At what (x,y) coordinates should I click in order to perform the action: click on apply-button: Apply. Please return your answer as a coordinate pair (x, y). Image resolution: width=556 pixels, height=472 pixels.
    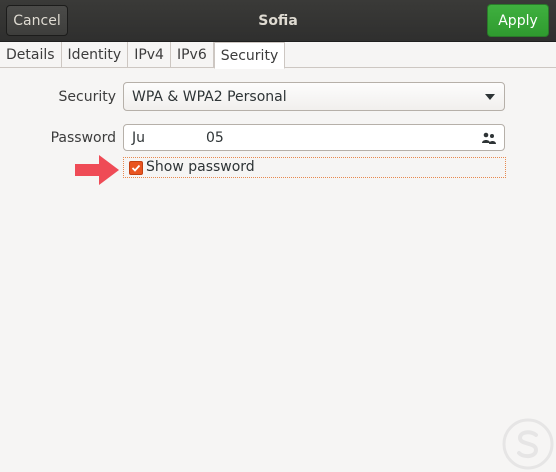
    Looking at the image, I should click on (518, 20).